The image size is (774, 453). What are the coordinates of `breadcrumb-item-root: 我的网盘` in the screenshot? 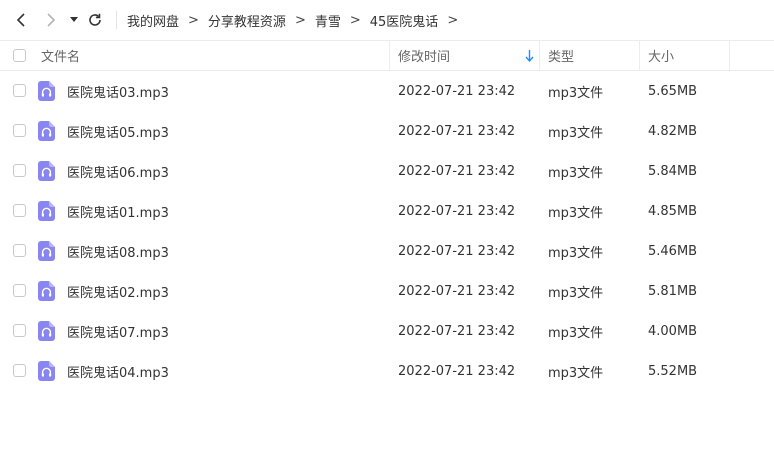 It's located at (153, 20).